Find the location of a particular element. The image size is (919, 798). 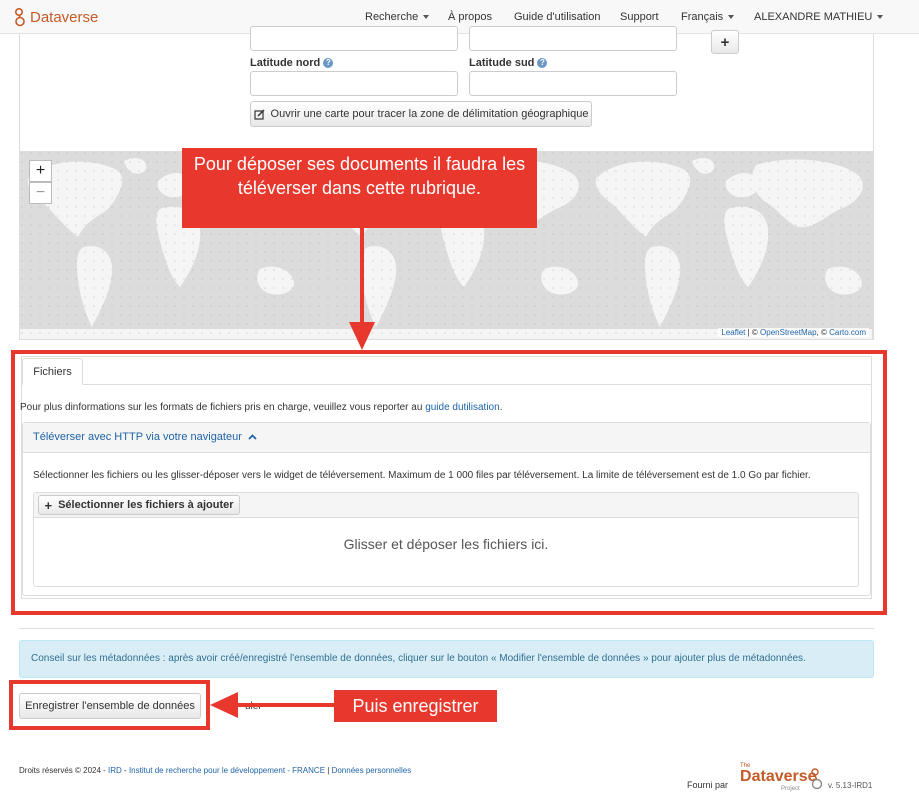

user-guide-link: guide dutilisation is located at coordinates (462, 407).